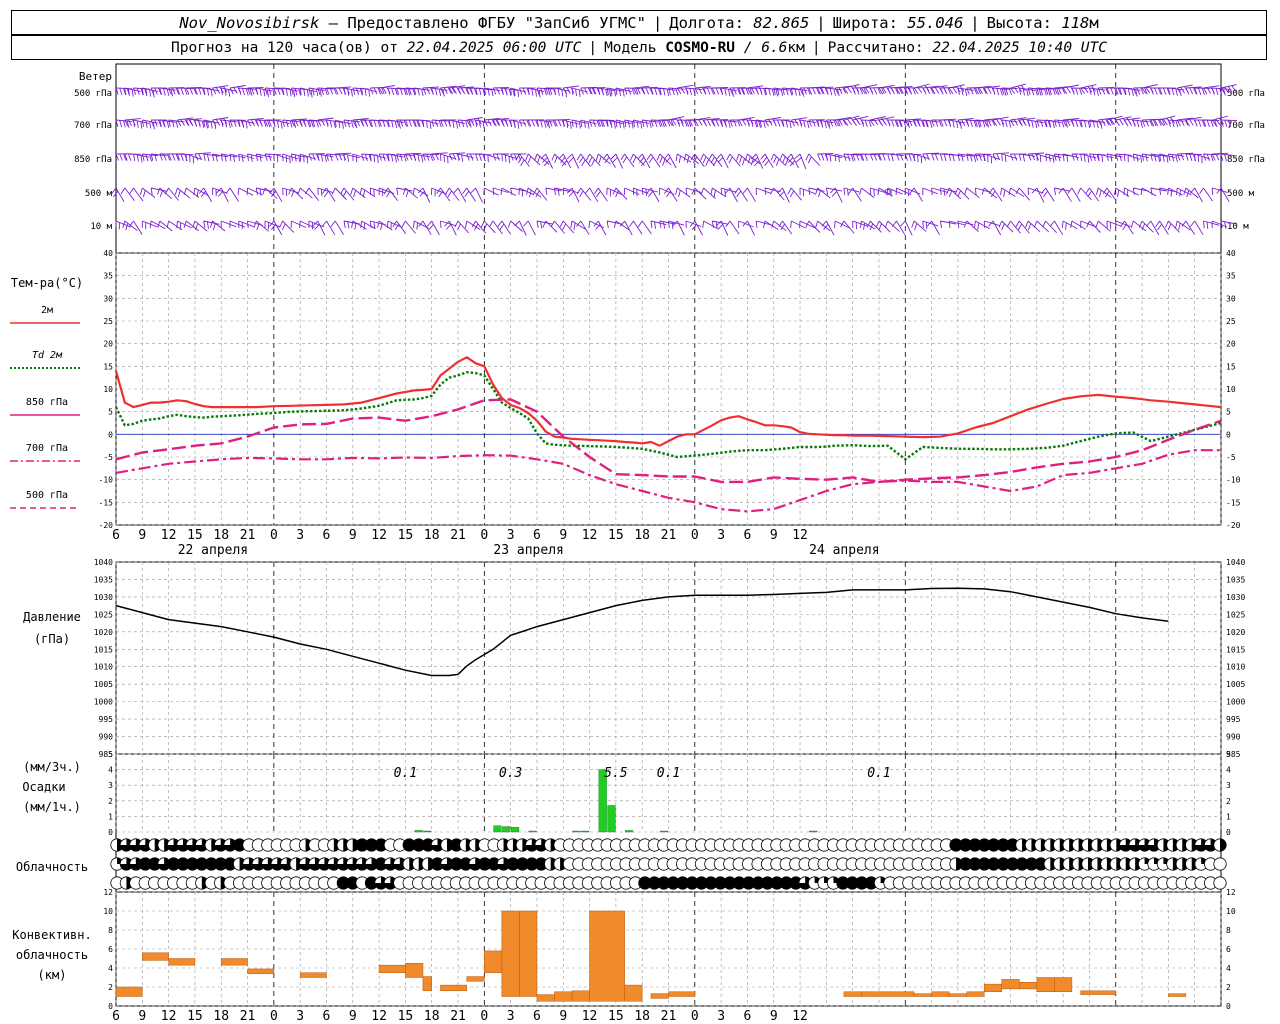  I want to click on hour-label-bottom: 3, so click(721, 1016).